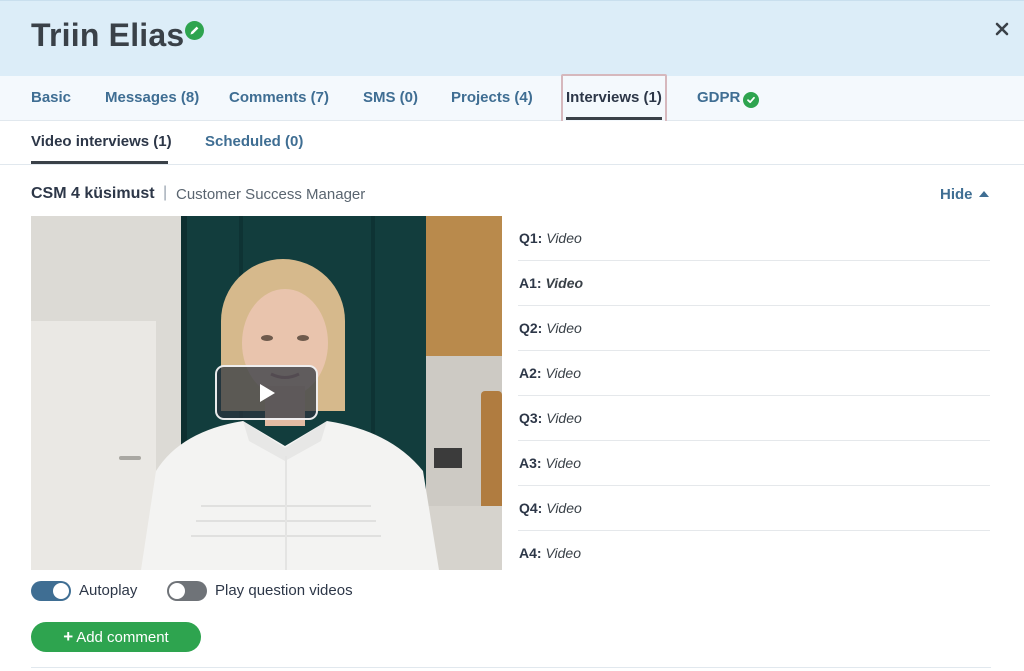 Image resolution: width=1024 pixels, height=671 pixels. Describe the element at coordinates (530, 283) in the screenshot. I see `qa-label: A1:` at that location.